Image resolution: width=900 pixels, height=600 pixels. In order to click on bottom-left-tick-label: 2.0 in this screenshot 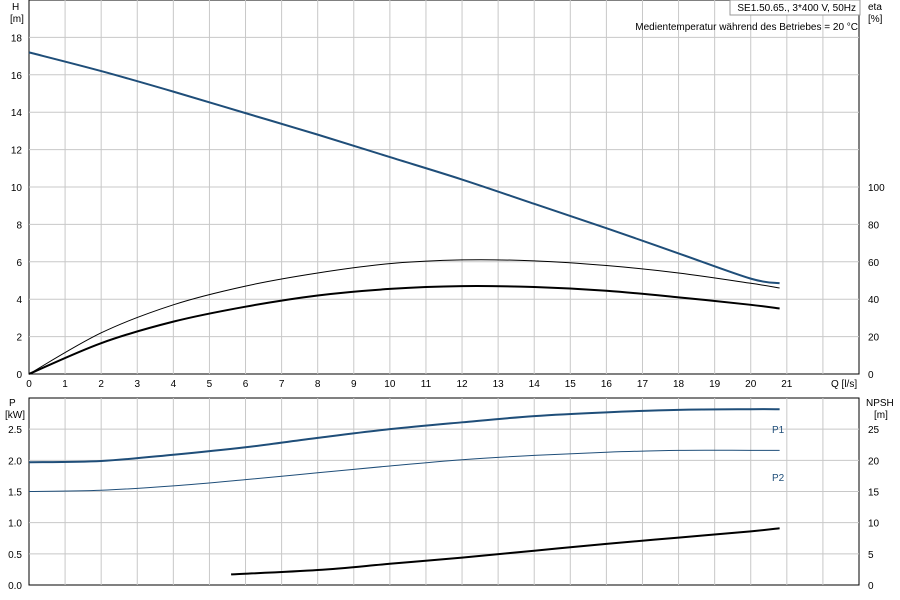, I will do `click(15, 461)`.